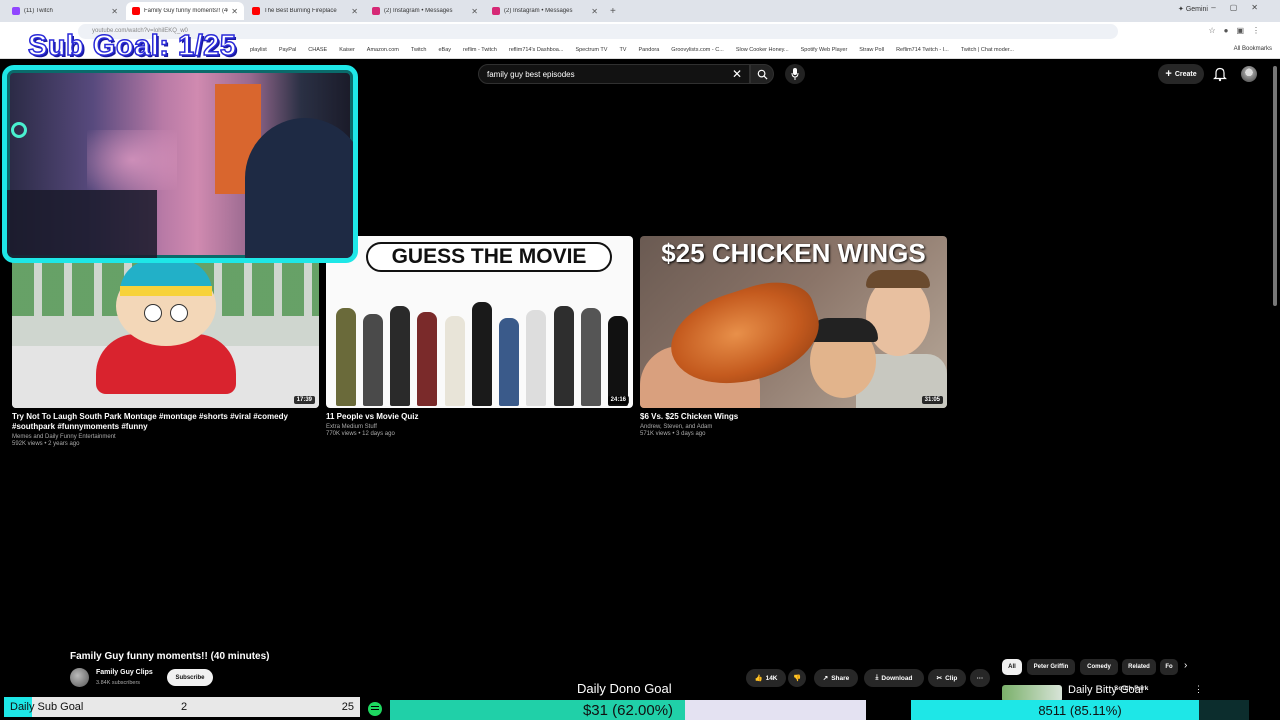 This screenshot has width=1280, height=720. Describe the element at coordinates (797, 678) in the screenshot. I see `dislike-button: 👎` at that location.